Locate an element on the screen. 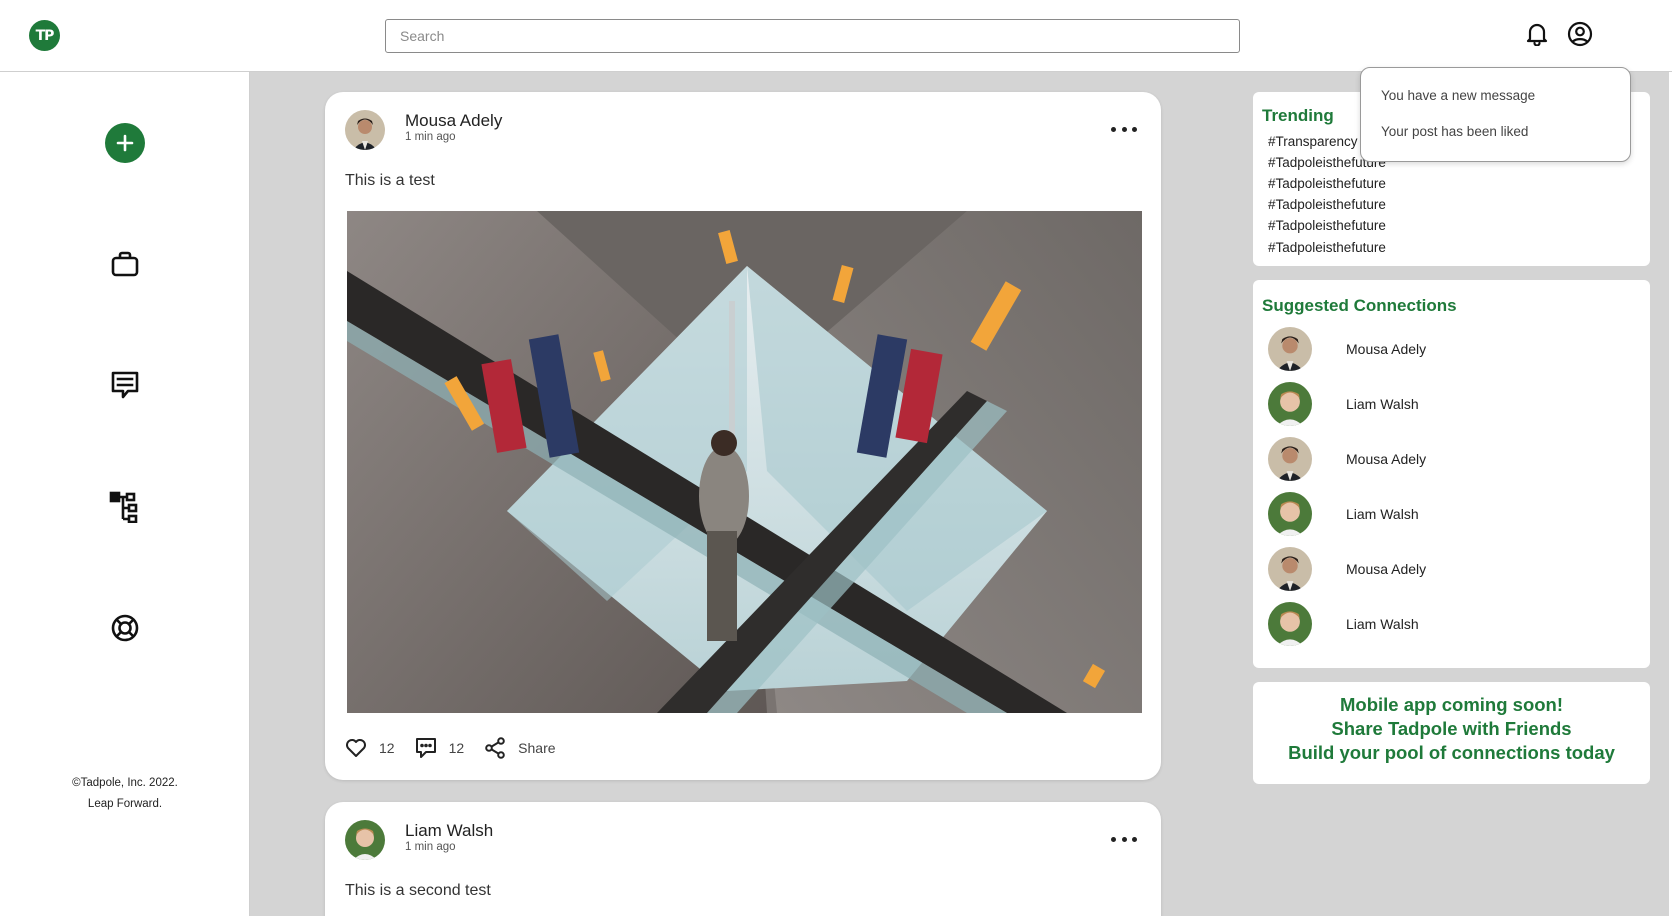 Image resolution: width=1672 pixels, height=916 pixels. like-count: 12 is located at coordinates (387, 748).